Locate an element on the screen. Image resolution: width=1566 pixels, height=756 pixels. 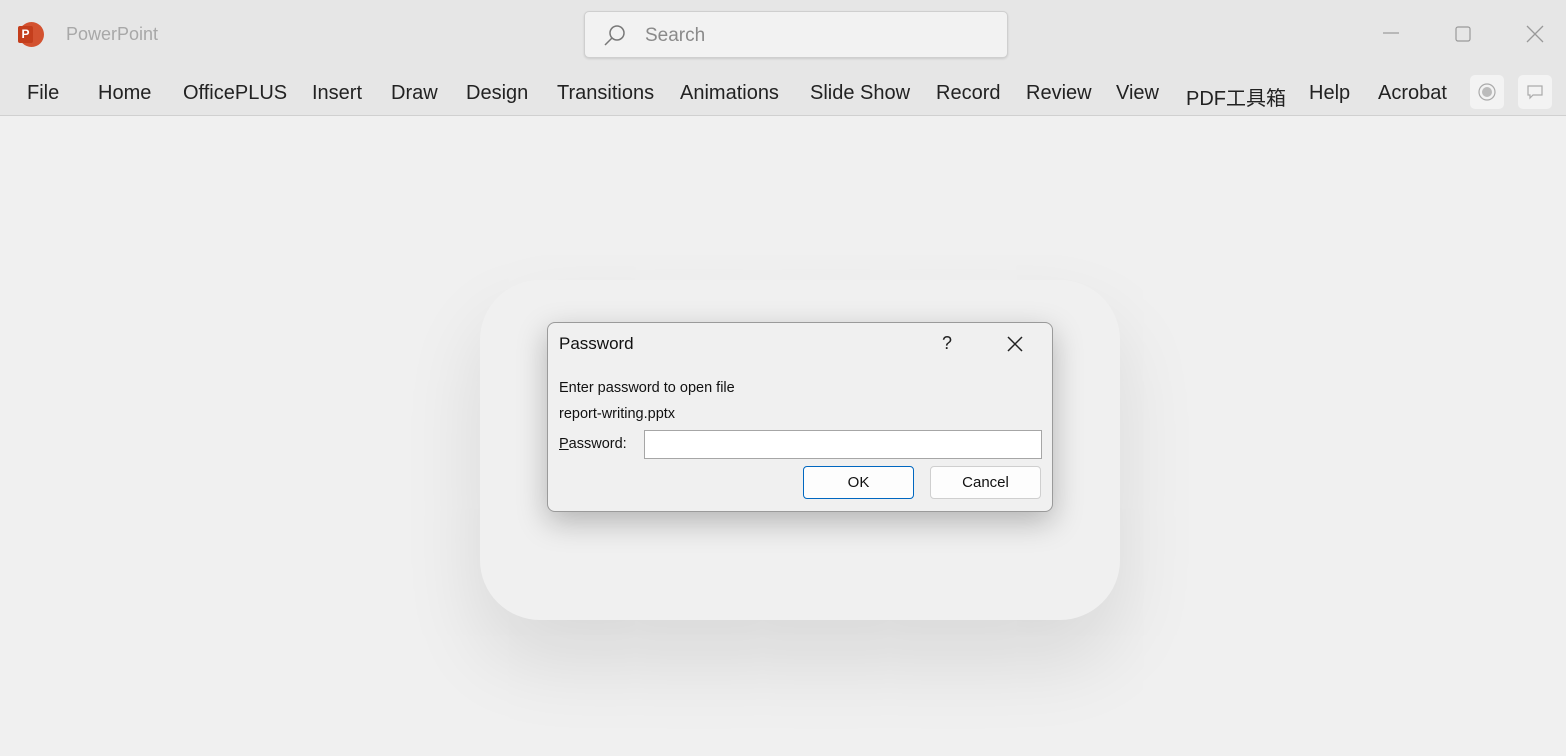
help-button: ? is located at coordinates (947, 343).